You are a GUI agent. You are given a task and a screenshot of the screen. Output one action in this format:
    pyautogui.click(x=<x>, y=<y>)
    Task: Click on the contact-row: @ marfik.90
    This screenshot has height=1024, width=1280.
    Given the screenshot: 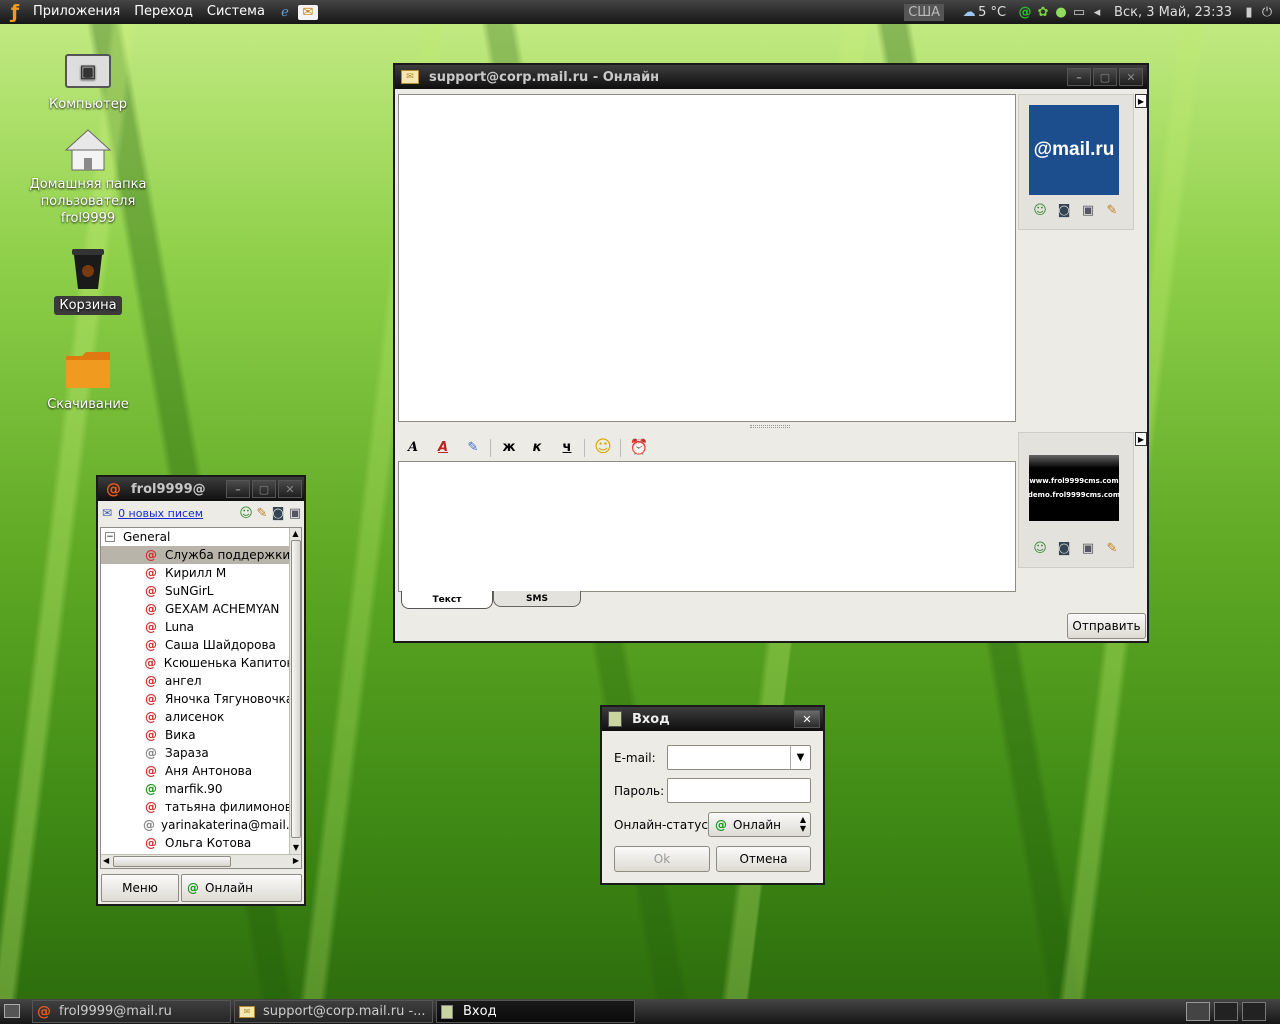 What is the action you would take?
    pyautogui.click(x=201, y=789)
    